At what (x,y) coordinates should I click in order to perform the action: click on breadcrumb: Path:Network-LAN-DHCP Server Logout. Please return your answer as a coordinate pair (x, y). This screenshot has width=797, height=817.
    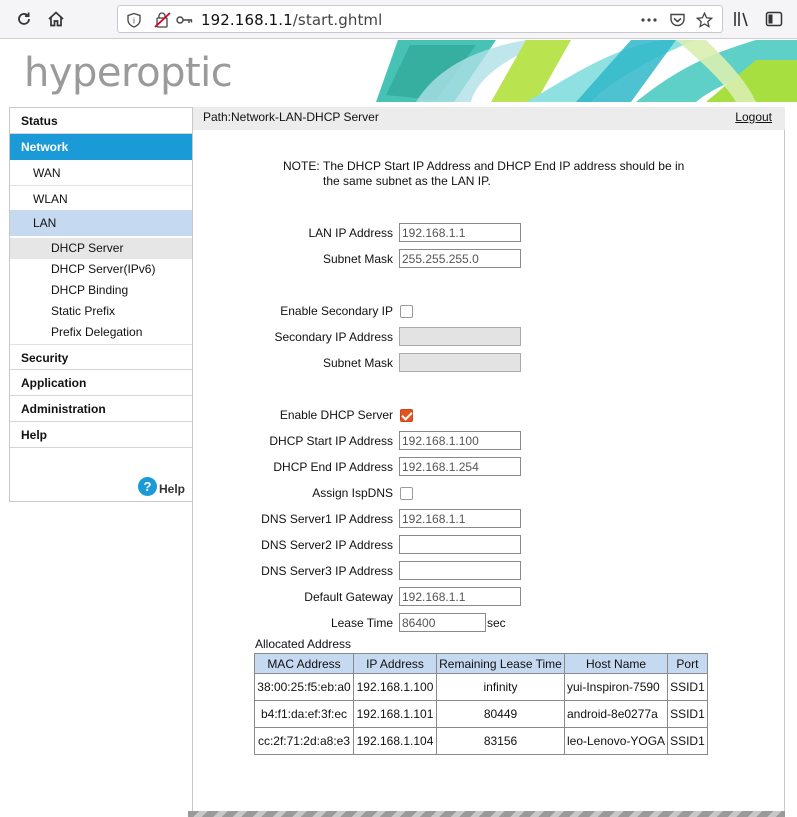
    Looking at the image, I should click on (489, 118).